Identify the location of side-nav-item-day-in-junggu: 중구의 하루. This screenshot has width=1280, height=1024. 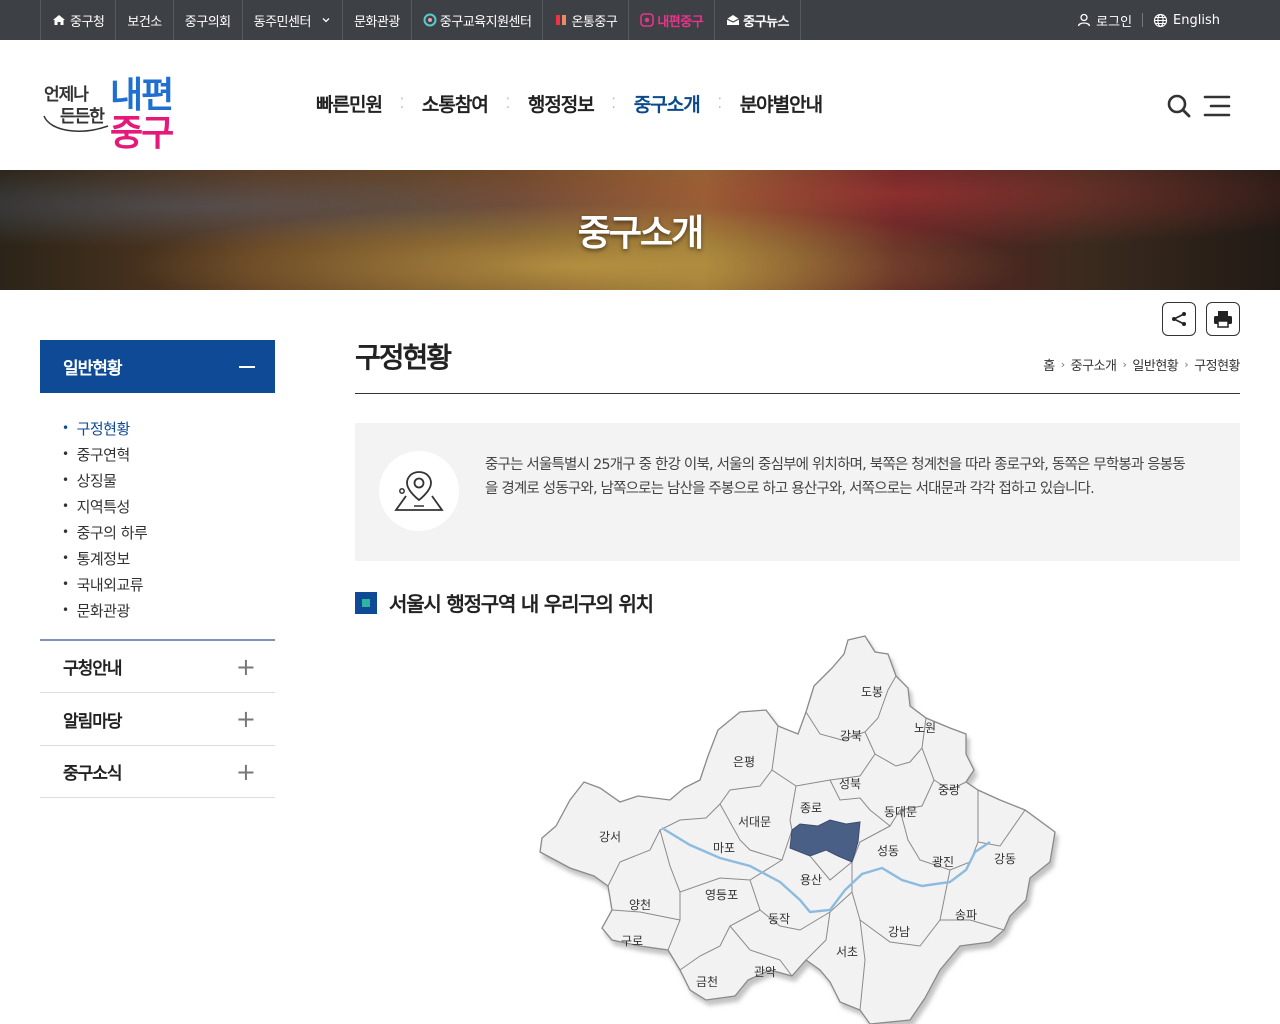
(168, 532).